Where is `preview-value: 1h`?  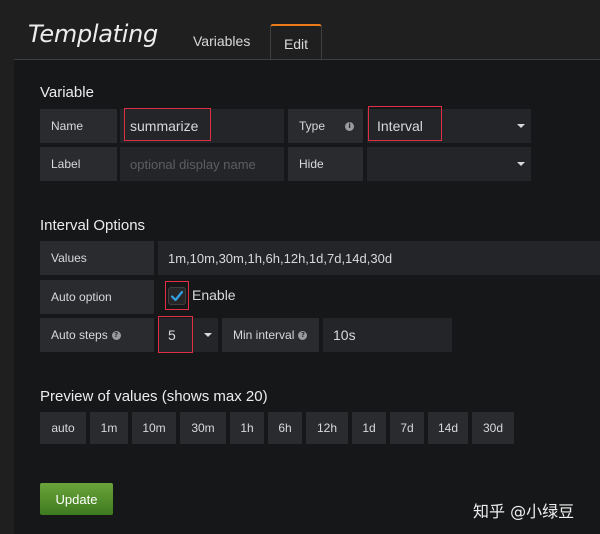 preview-value: 1h is located at coordinates (247, 428).